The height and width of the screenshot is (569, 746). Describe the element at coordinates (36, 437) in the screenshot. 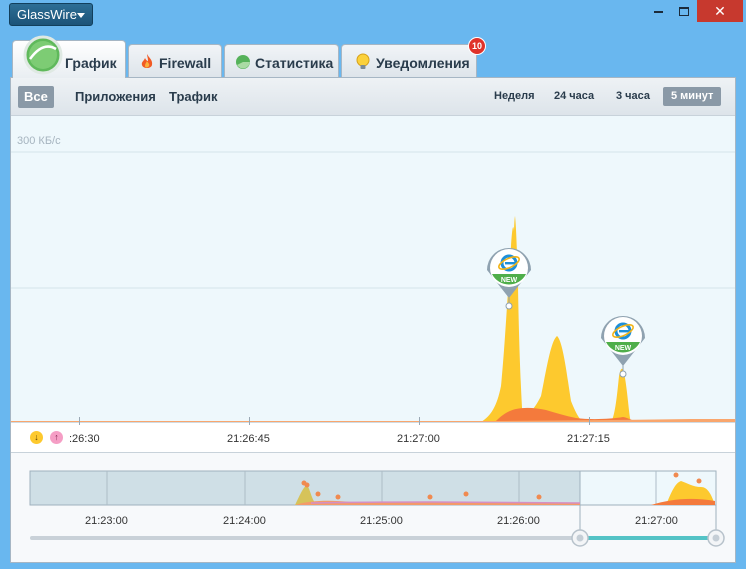

I see `download-indicator-icon: ↓` at that location.